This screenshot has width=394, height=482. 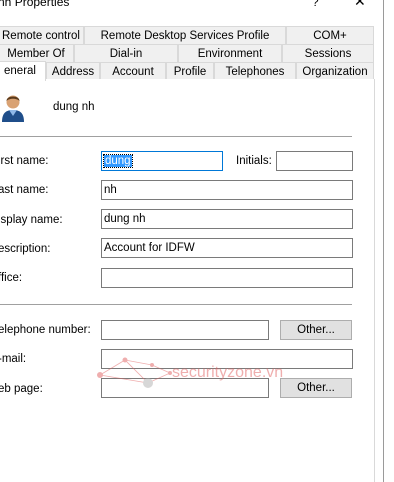 What do you see at coordinates (35, 4) in the screenshot?
I see `window-title: g nh Properties` at bounding box center [35, 4].